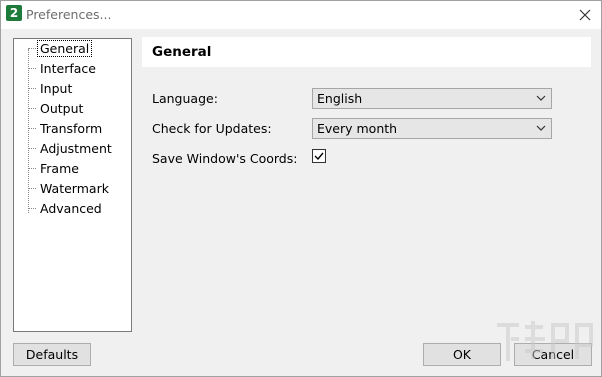 Image resolution: width=602 pixels, height=377 pixels. I want to click on panel-title: General, so click(182, 52).